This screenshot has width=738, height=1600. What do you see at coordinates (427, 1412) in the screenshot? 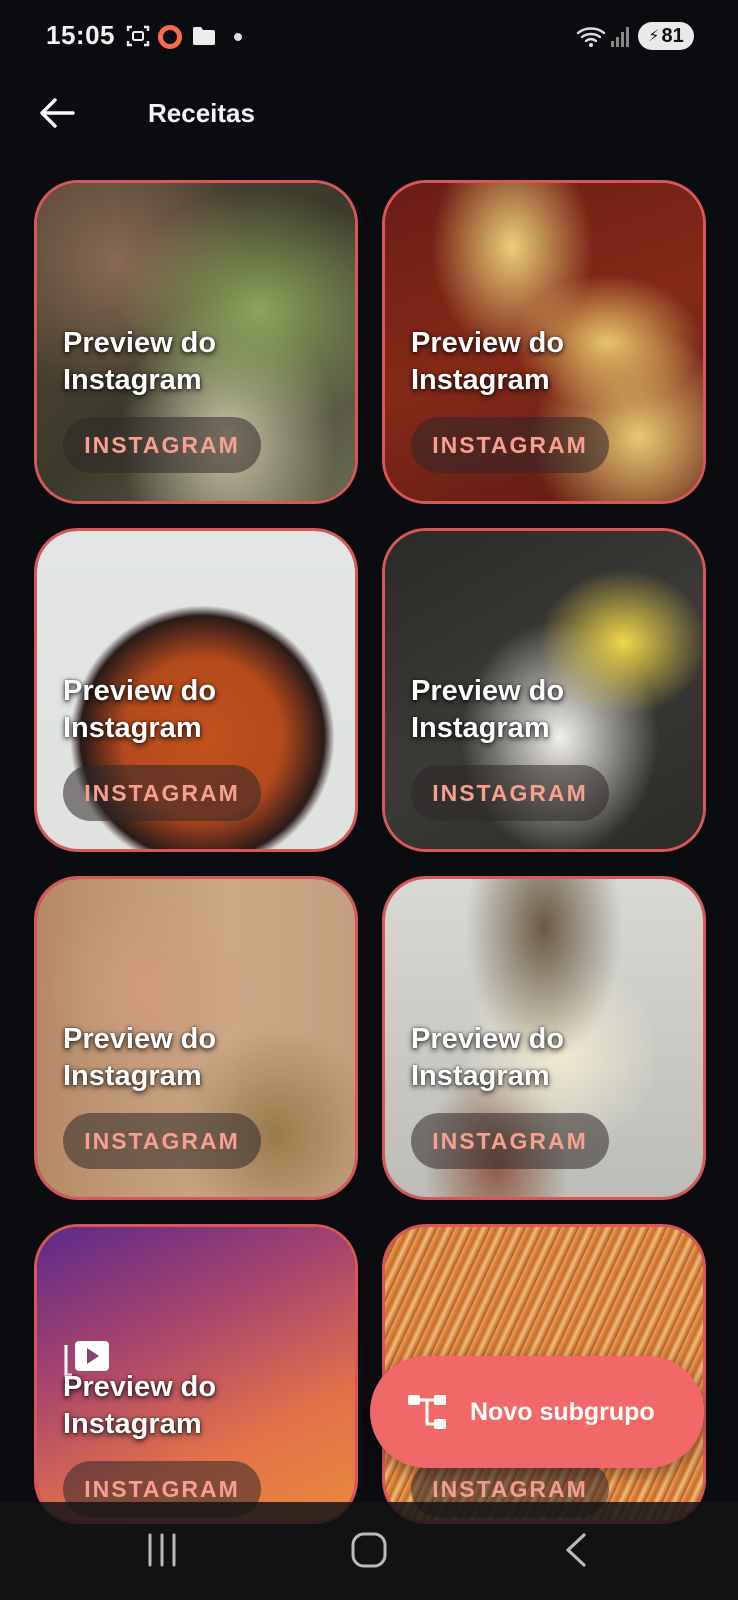
I see `subgroup-tree-icon` at bounding box center [427, 1412].